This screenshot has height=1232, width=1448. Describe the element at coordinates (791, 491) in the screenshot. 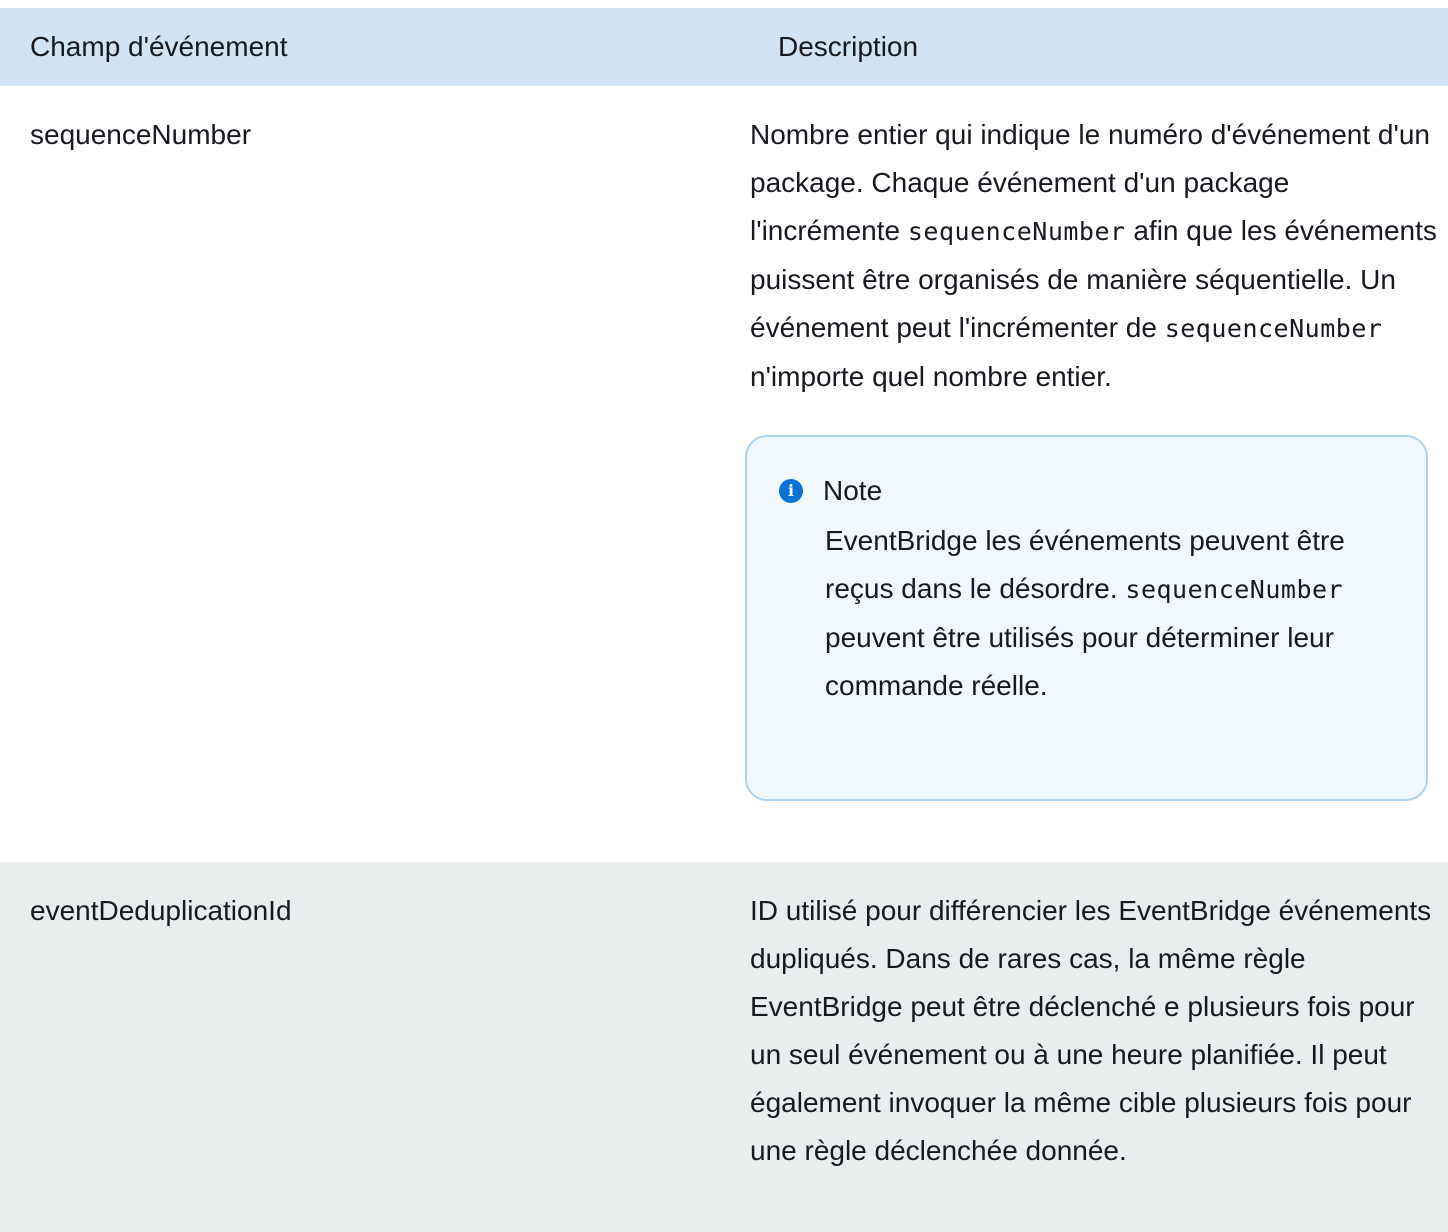

I see `info-icon: i` at that location.